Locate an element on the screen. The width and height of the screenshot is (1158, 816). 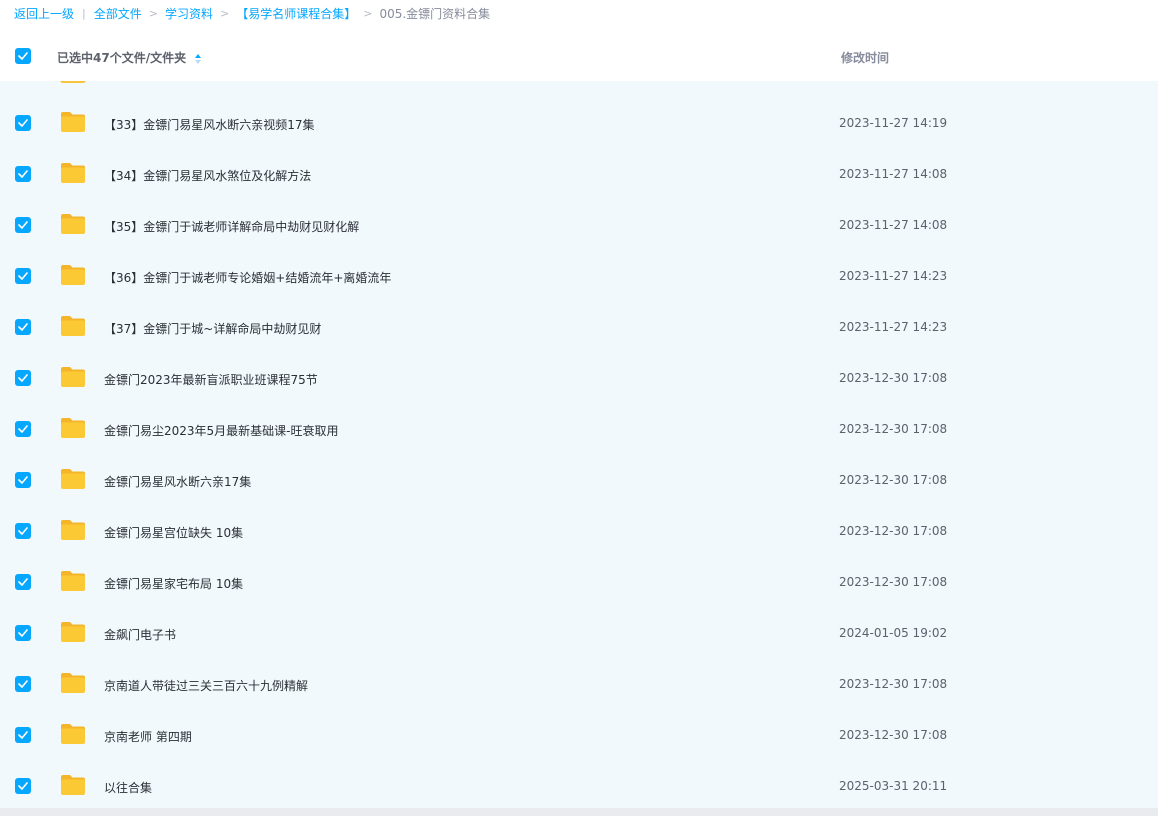
file-list-header: 已选中47个文件/文件夹 修改时间 is located at coordinates (579, 56).